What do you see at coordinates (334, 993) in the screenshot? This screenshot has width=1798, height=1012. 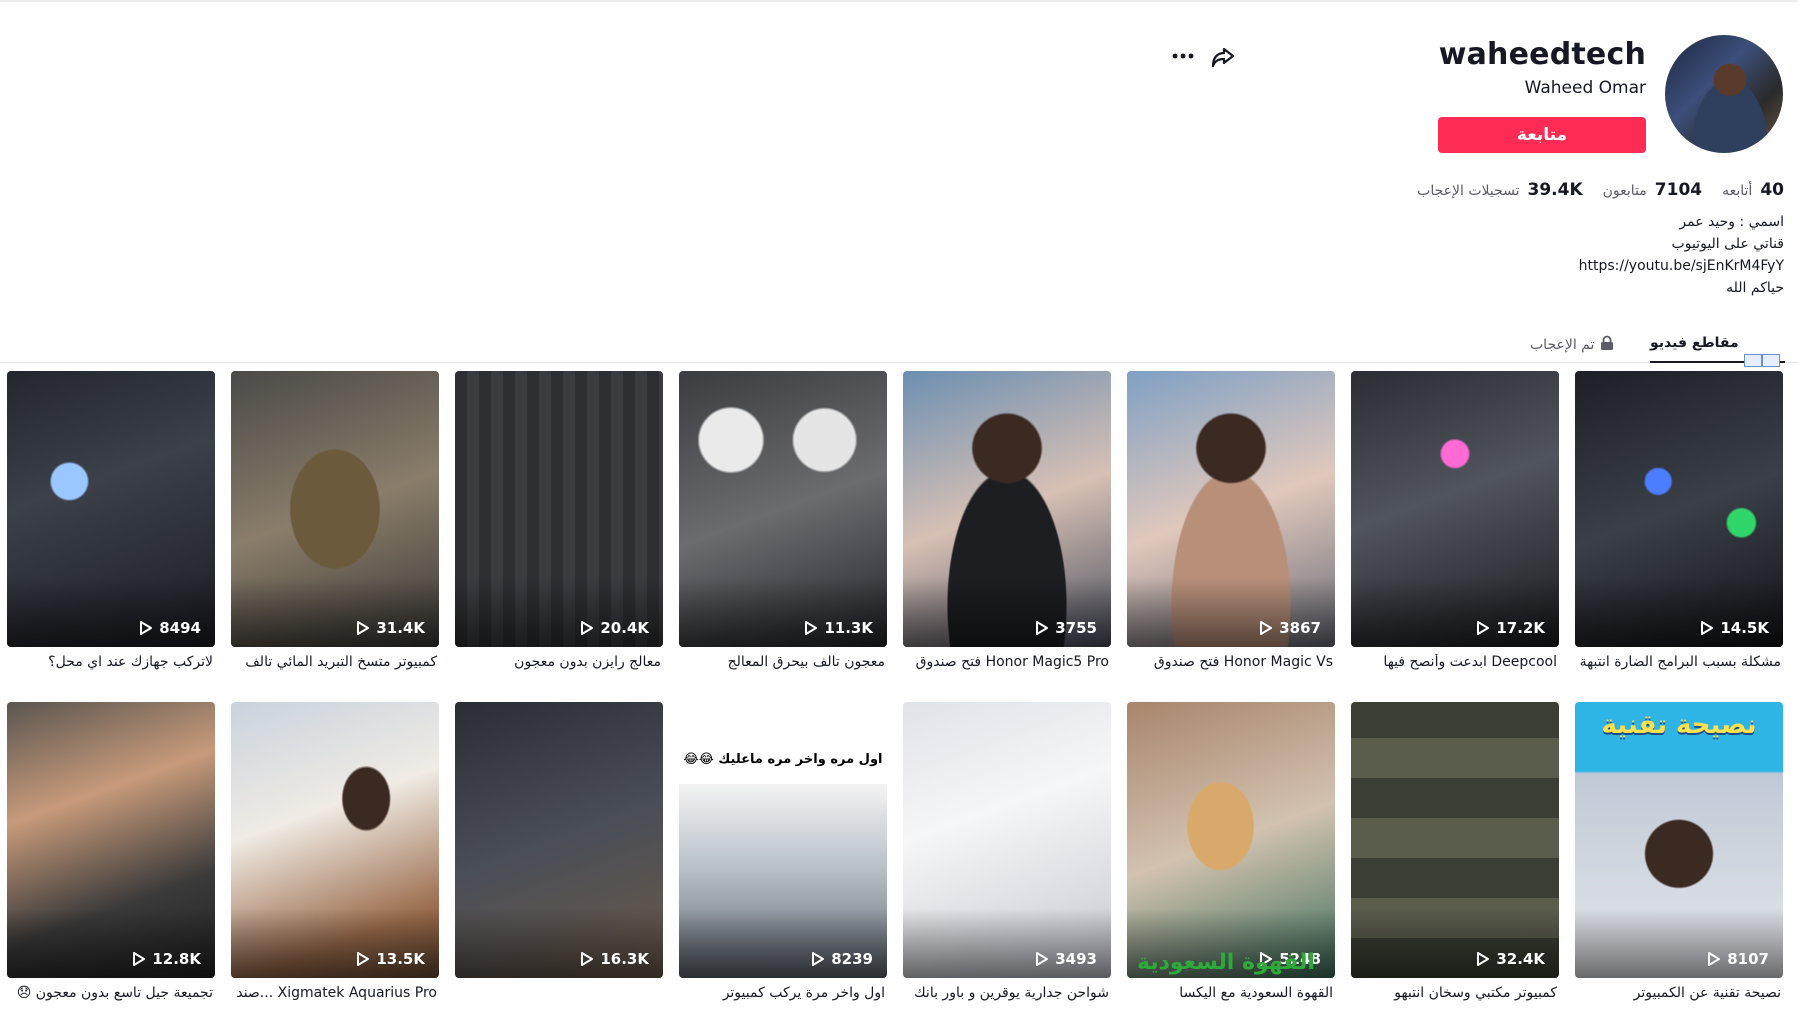 I see `video-caption: Xigmatek Aquarius Pro ...صند` at bounding box center [334, 993].